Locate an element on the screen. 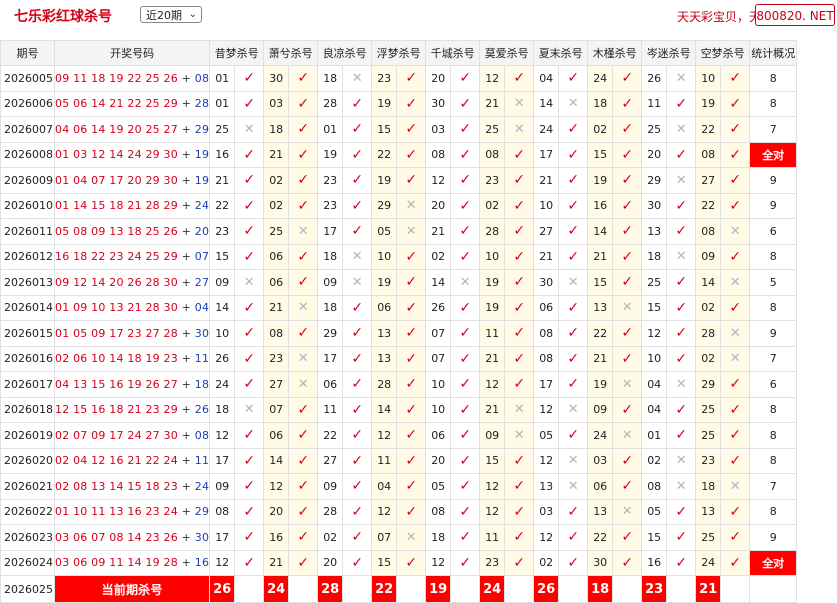  ad-link: 天天彩宝贝，天 is located at coordinates (719, 16).